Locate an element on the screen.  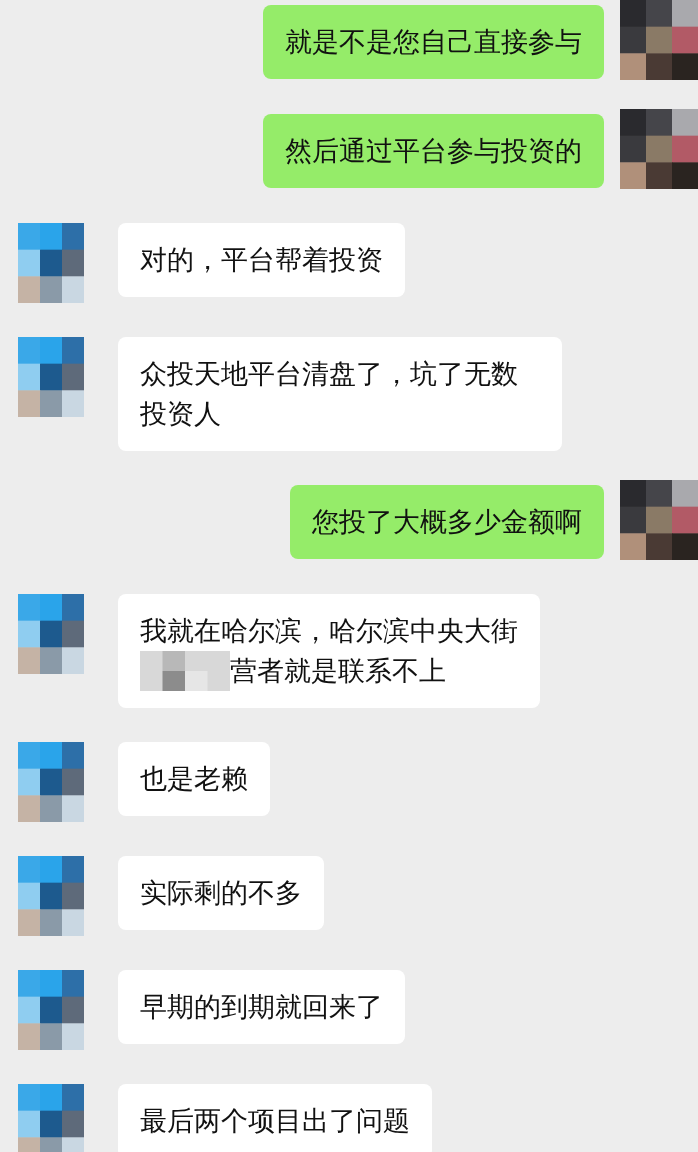
message-text: 您投了大概多少金额啊 is located at coordinates (447, 522).